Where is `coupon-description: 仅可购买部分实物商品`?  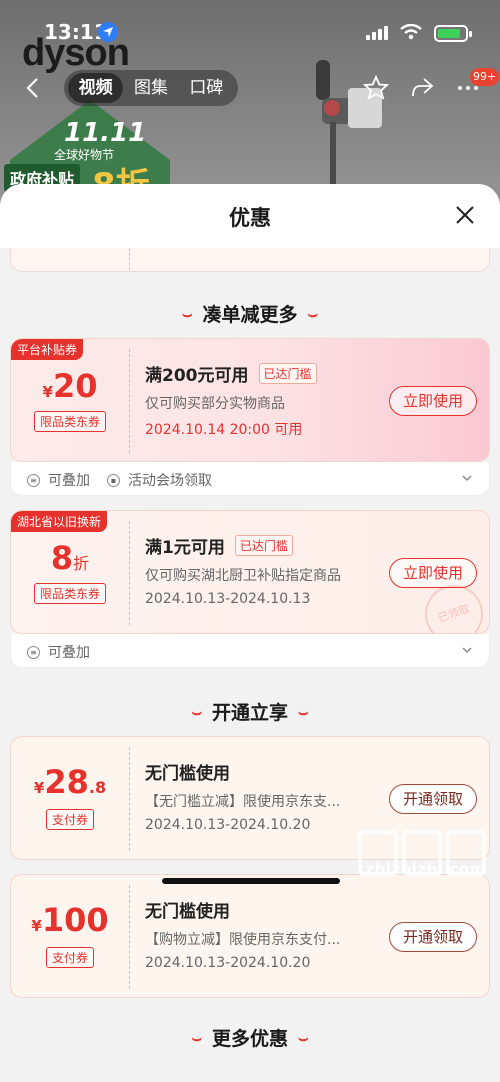 coupon-description: 仅可购买部分实物商品 is located at coordinates (215, 404).